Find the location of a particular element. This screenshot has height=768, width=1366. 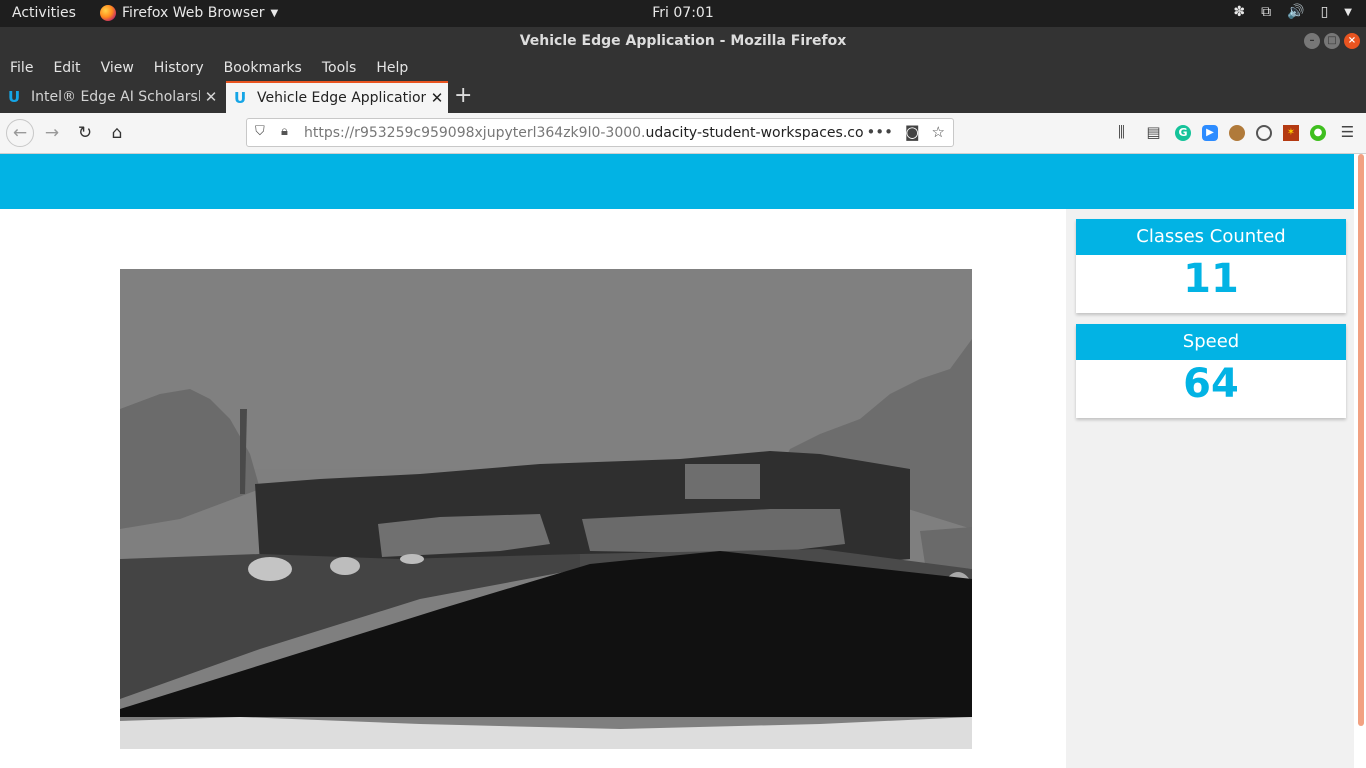

menu-file: File is located at coordinates (21, 68).